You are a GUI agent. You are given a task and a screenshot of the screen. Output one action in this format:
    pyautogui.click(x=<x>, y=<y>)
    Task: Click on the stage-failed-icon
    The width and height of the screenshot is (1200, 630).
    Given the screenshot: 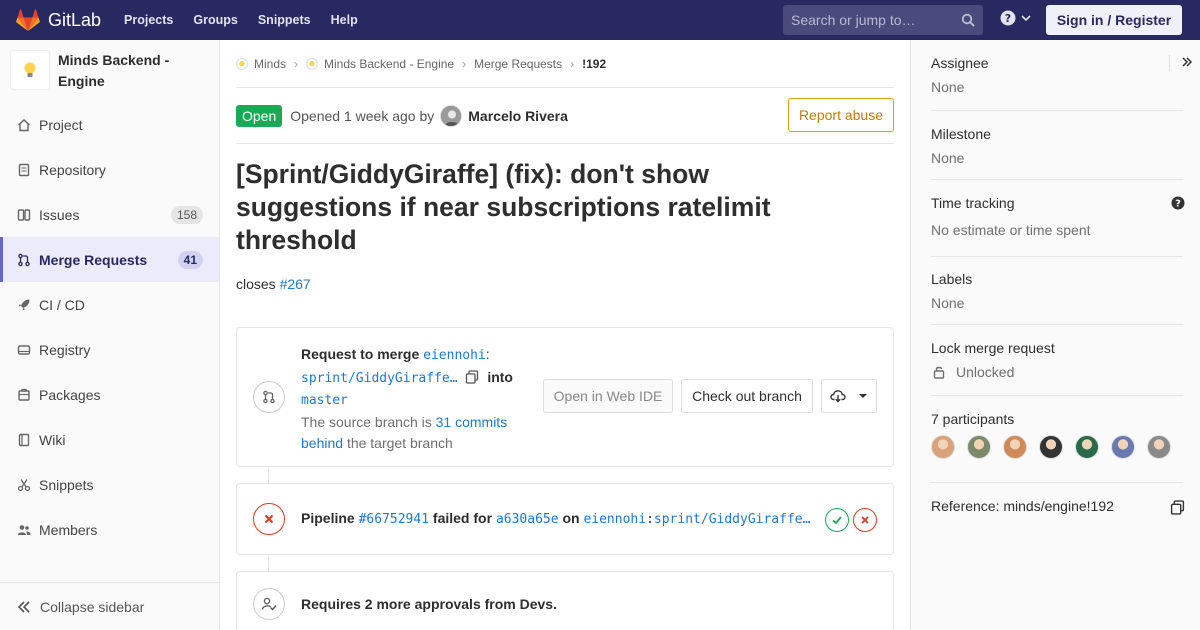 What is the action you would take?
    pyautogui.click(x=865, y=520)
    